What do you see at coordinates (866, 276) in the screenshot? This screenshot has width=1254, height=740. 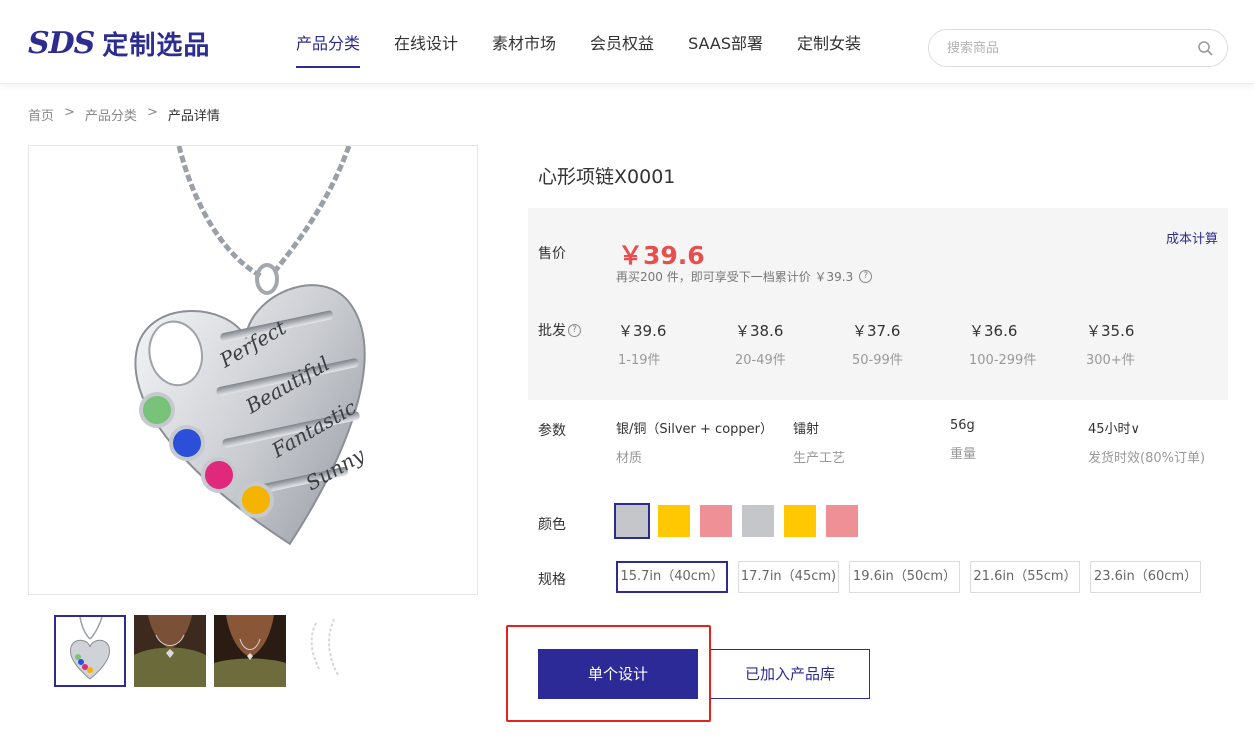 I see `help-icon: ?` at bounding box center [866, 276].